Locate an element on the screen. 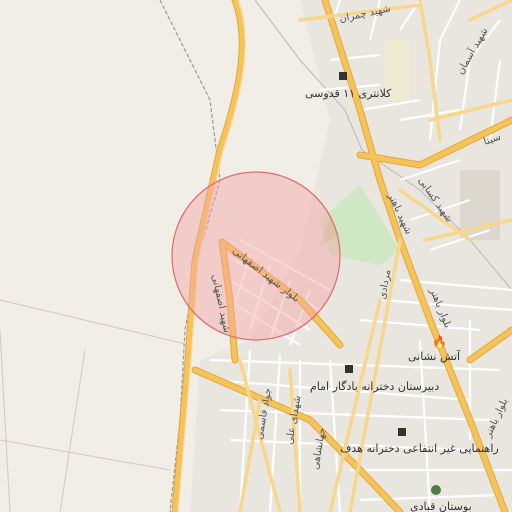  police-station-icon is located at coordinates (343, 76).